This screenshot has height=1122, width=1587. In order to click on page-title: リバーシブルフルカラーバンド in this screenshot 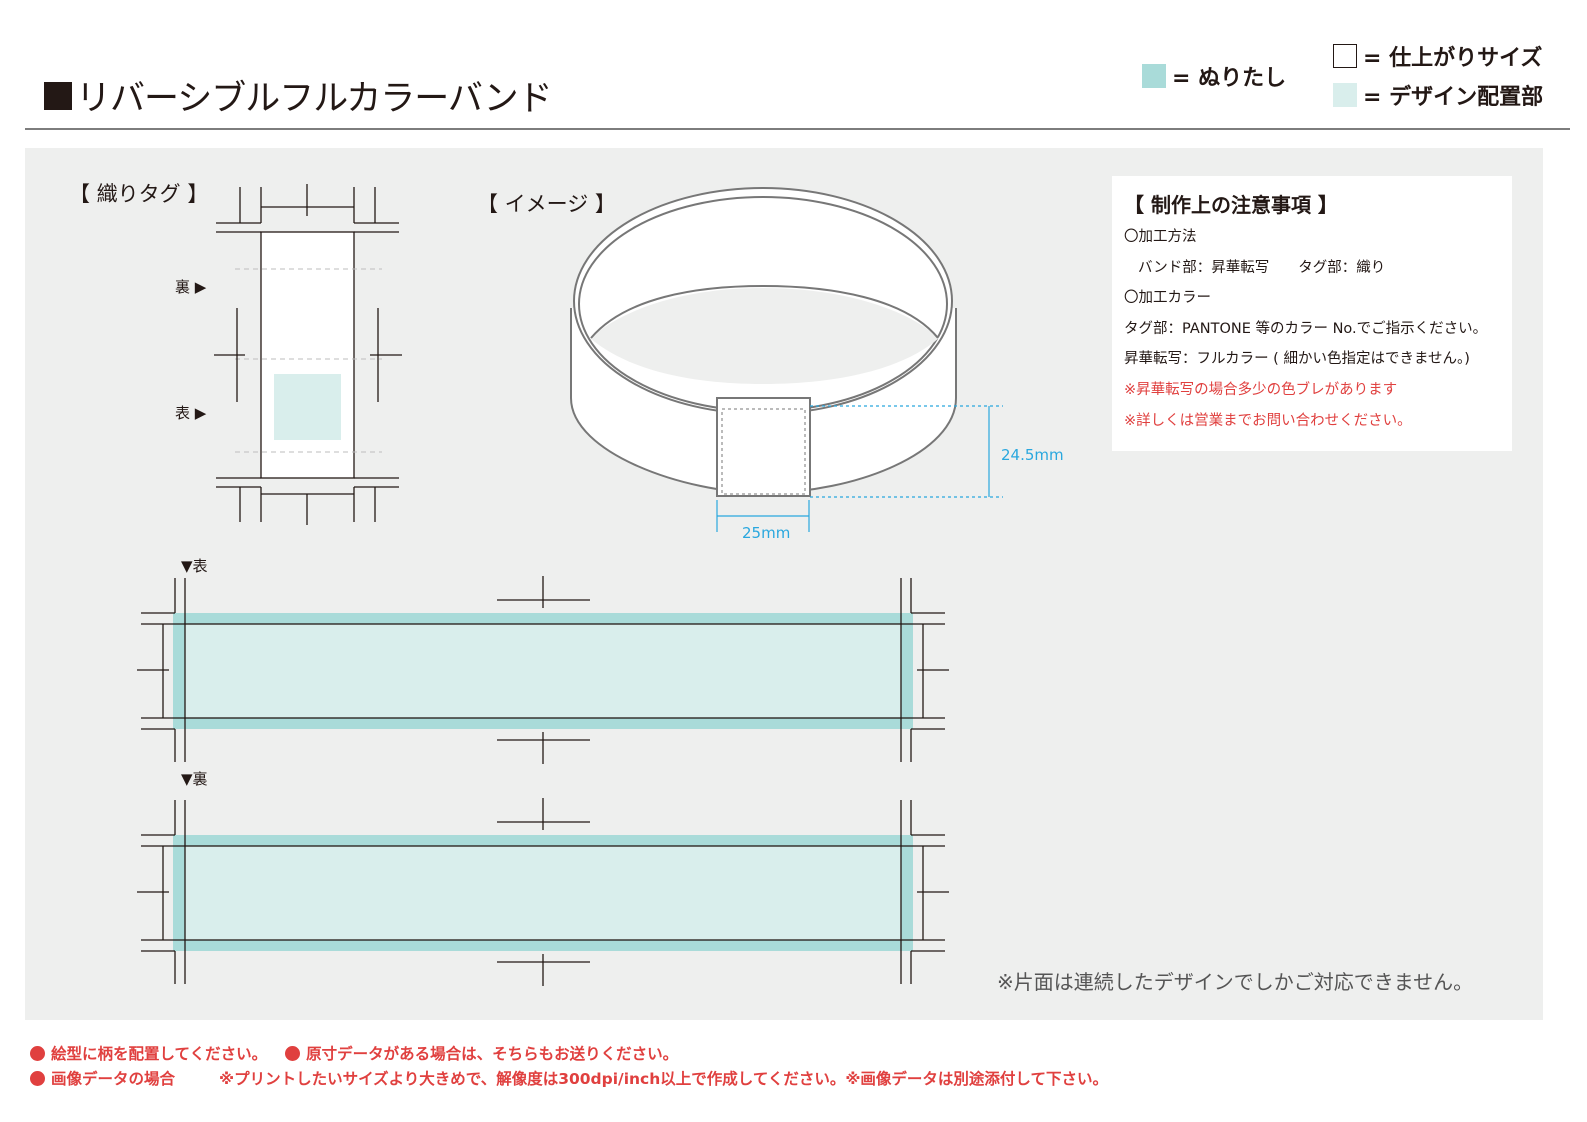, I will do `click(298, 95)`.